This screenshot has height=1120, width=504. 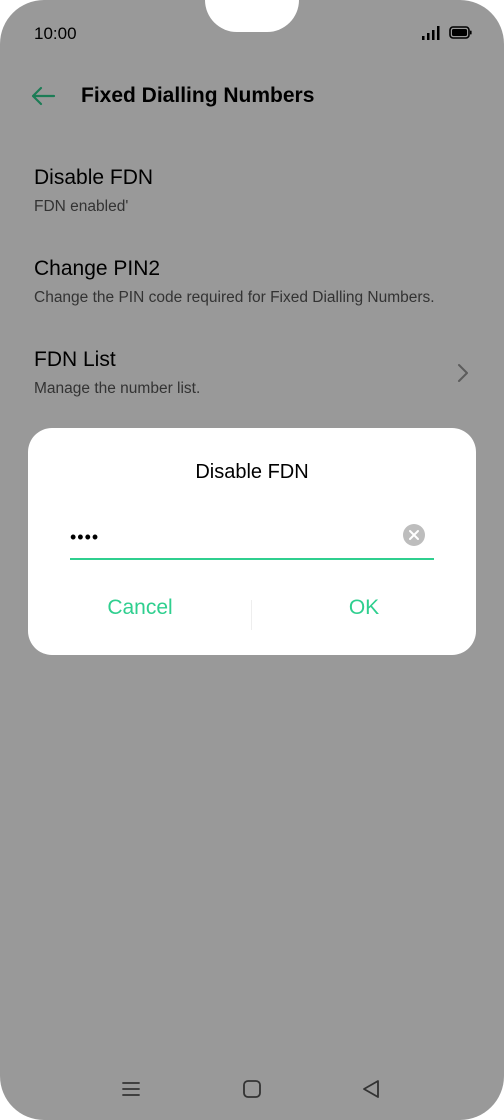 I want to click on pin2-field, so click(x=252, y=540).